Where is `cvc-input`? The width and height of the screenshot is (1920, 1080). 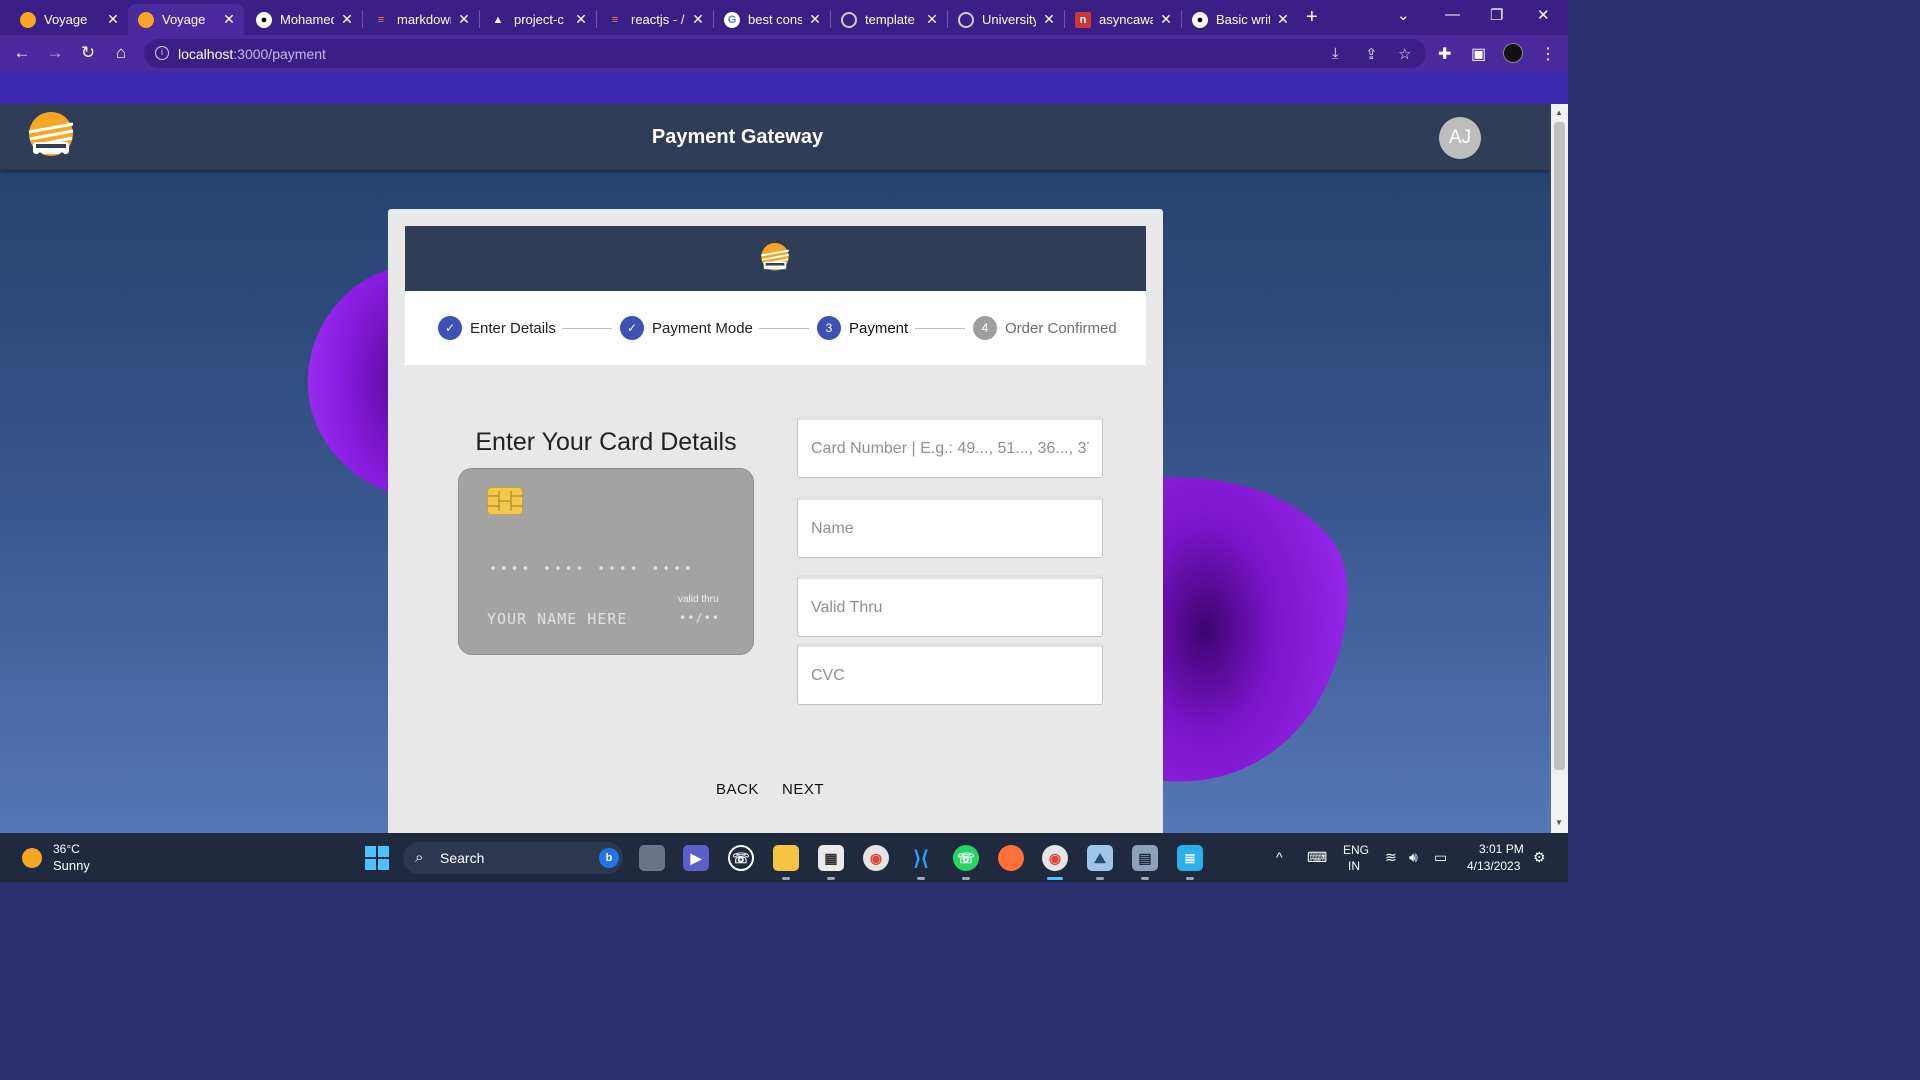
cvc-input is located at coordinates (950, 675).